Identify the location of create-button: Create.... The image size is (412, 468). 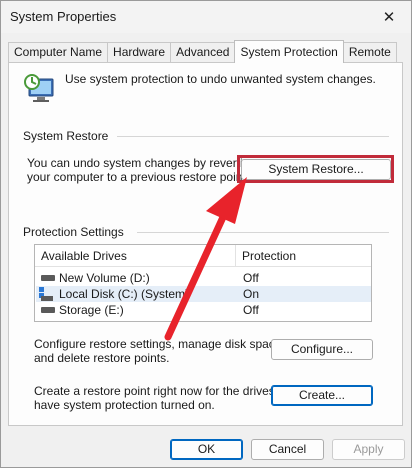
(322, 395).